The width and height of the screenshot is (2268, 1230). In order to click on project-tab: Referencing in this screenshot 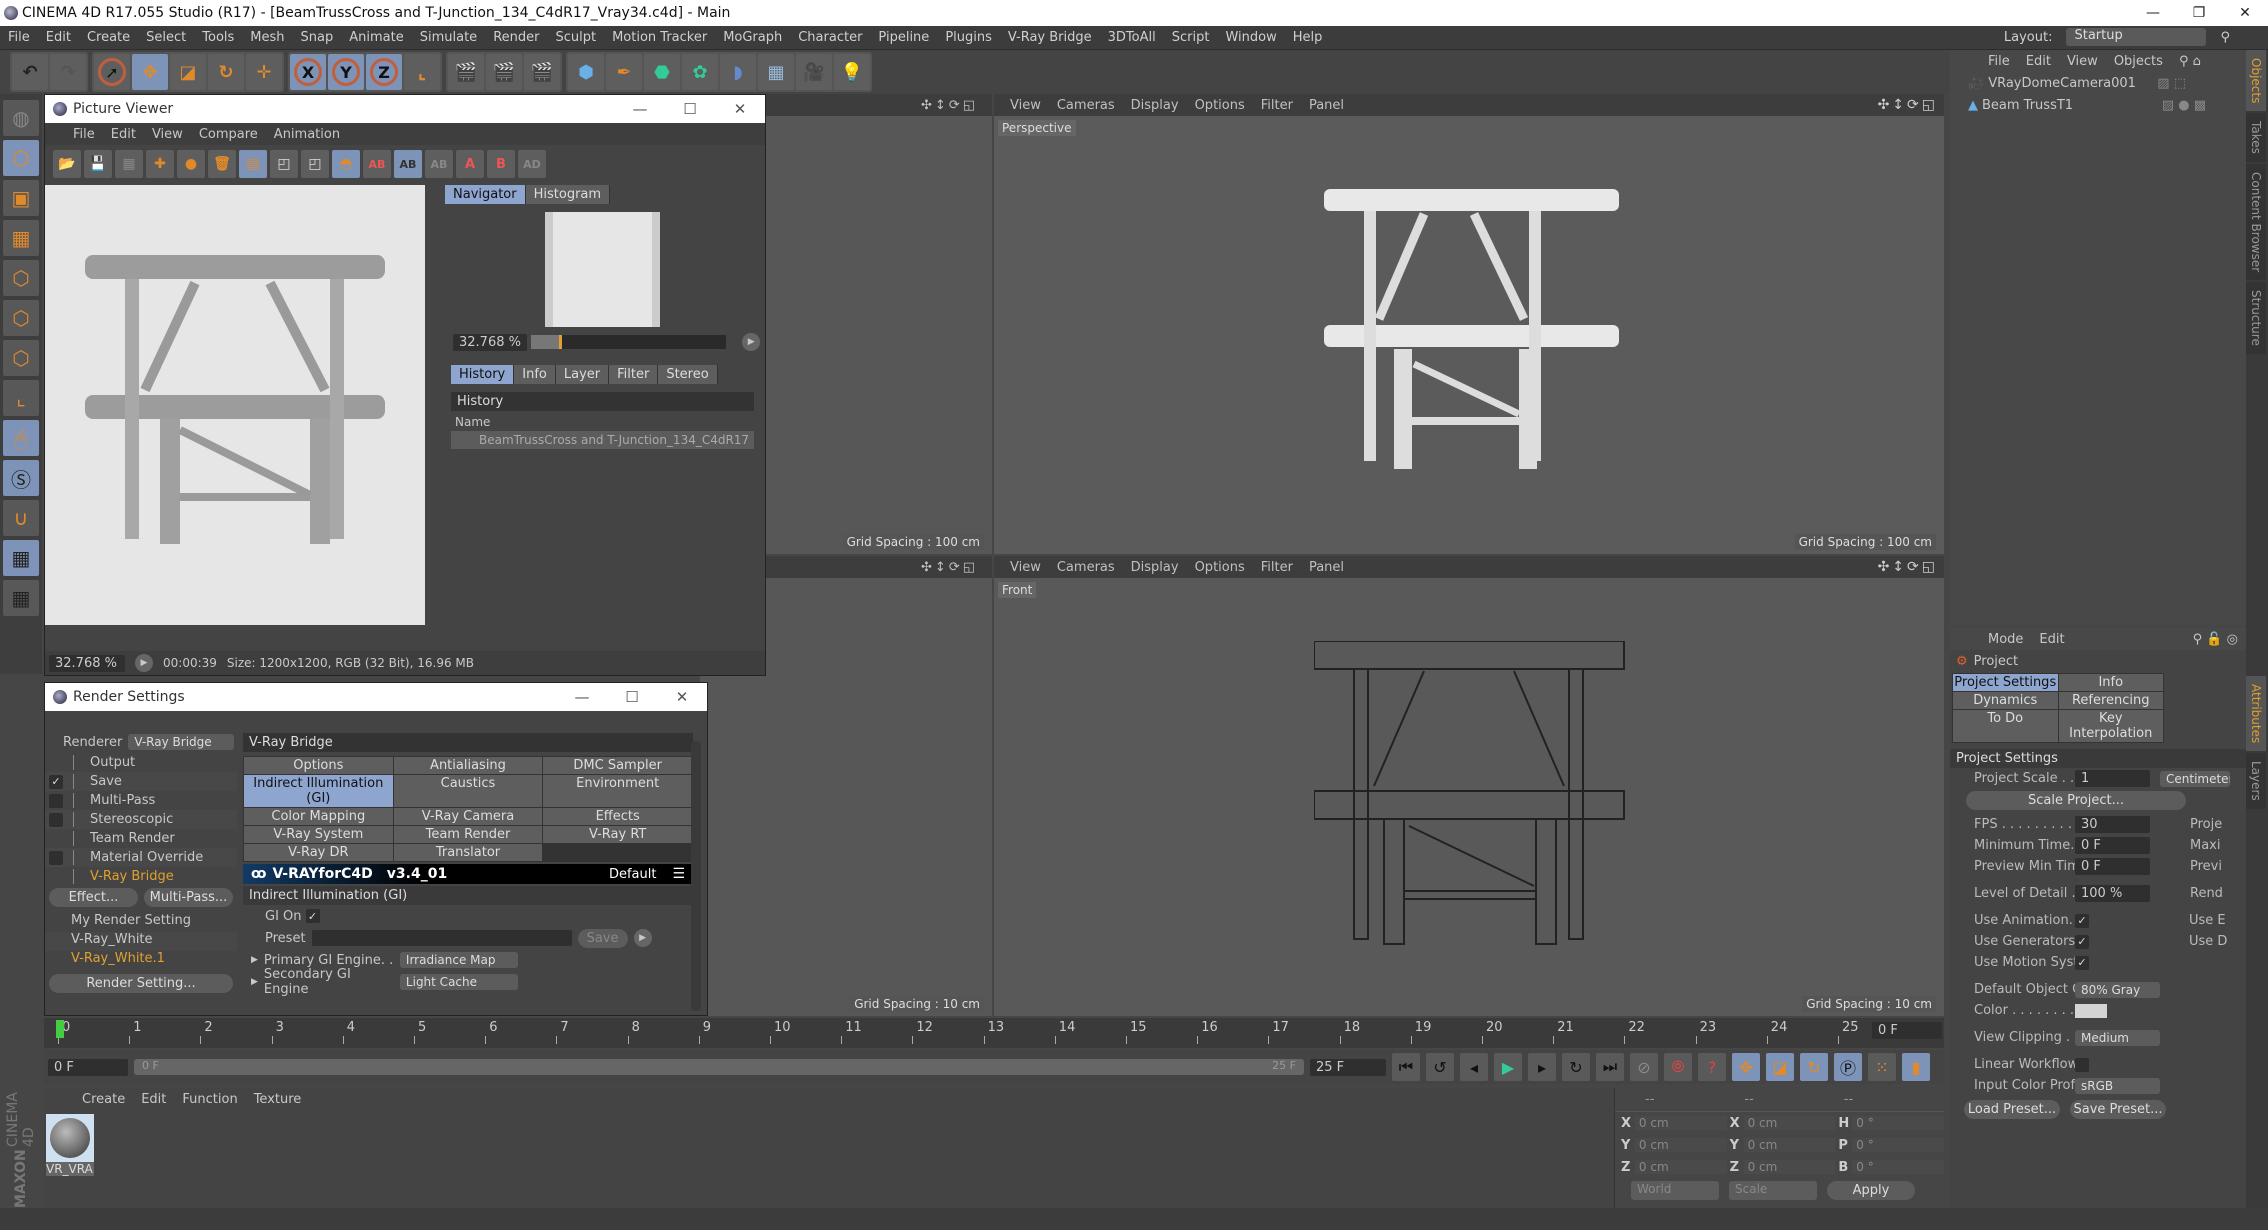, I will do `click(2110, 700)`.